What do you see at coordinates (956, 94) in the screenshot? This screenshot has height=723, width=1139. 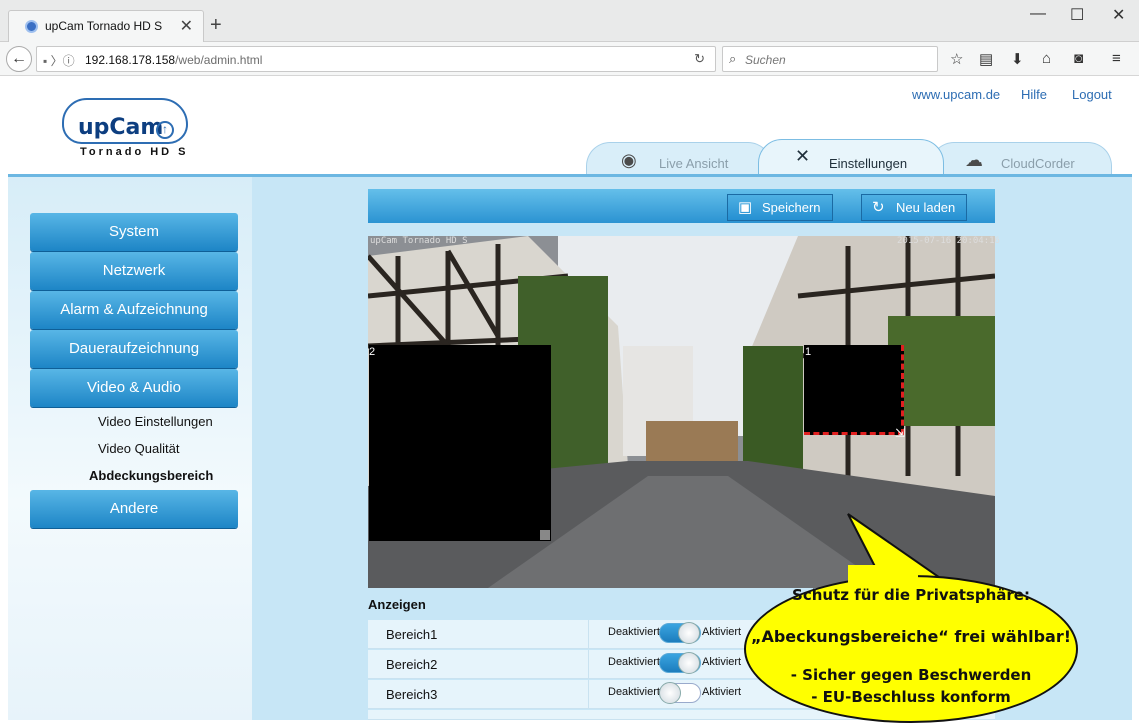 I see `website-link: www.upcam.de` at bounding box center [956, 94].